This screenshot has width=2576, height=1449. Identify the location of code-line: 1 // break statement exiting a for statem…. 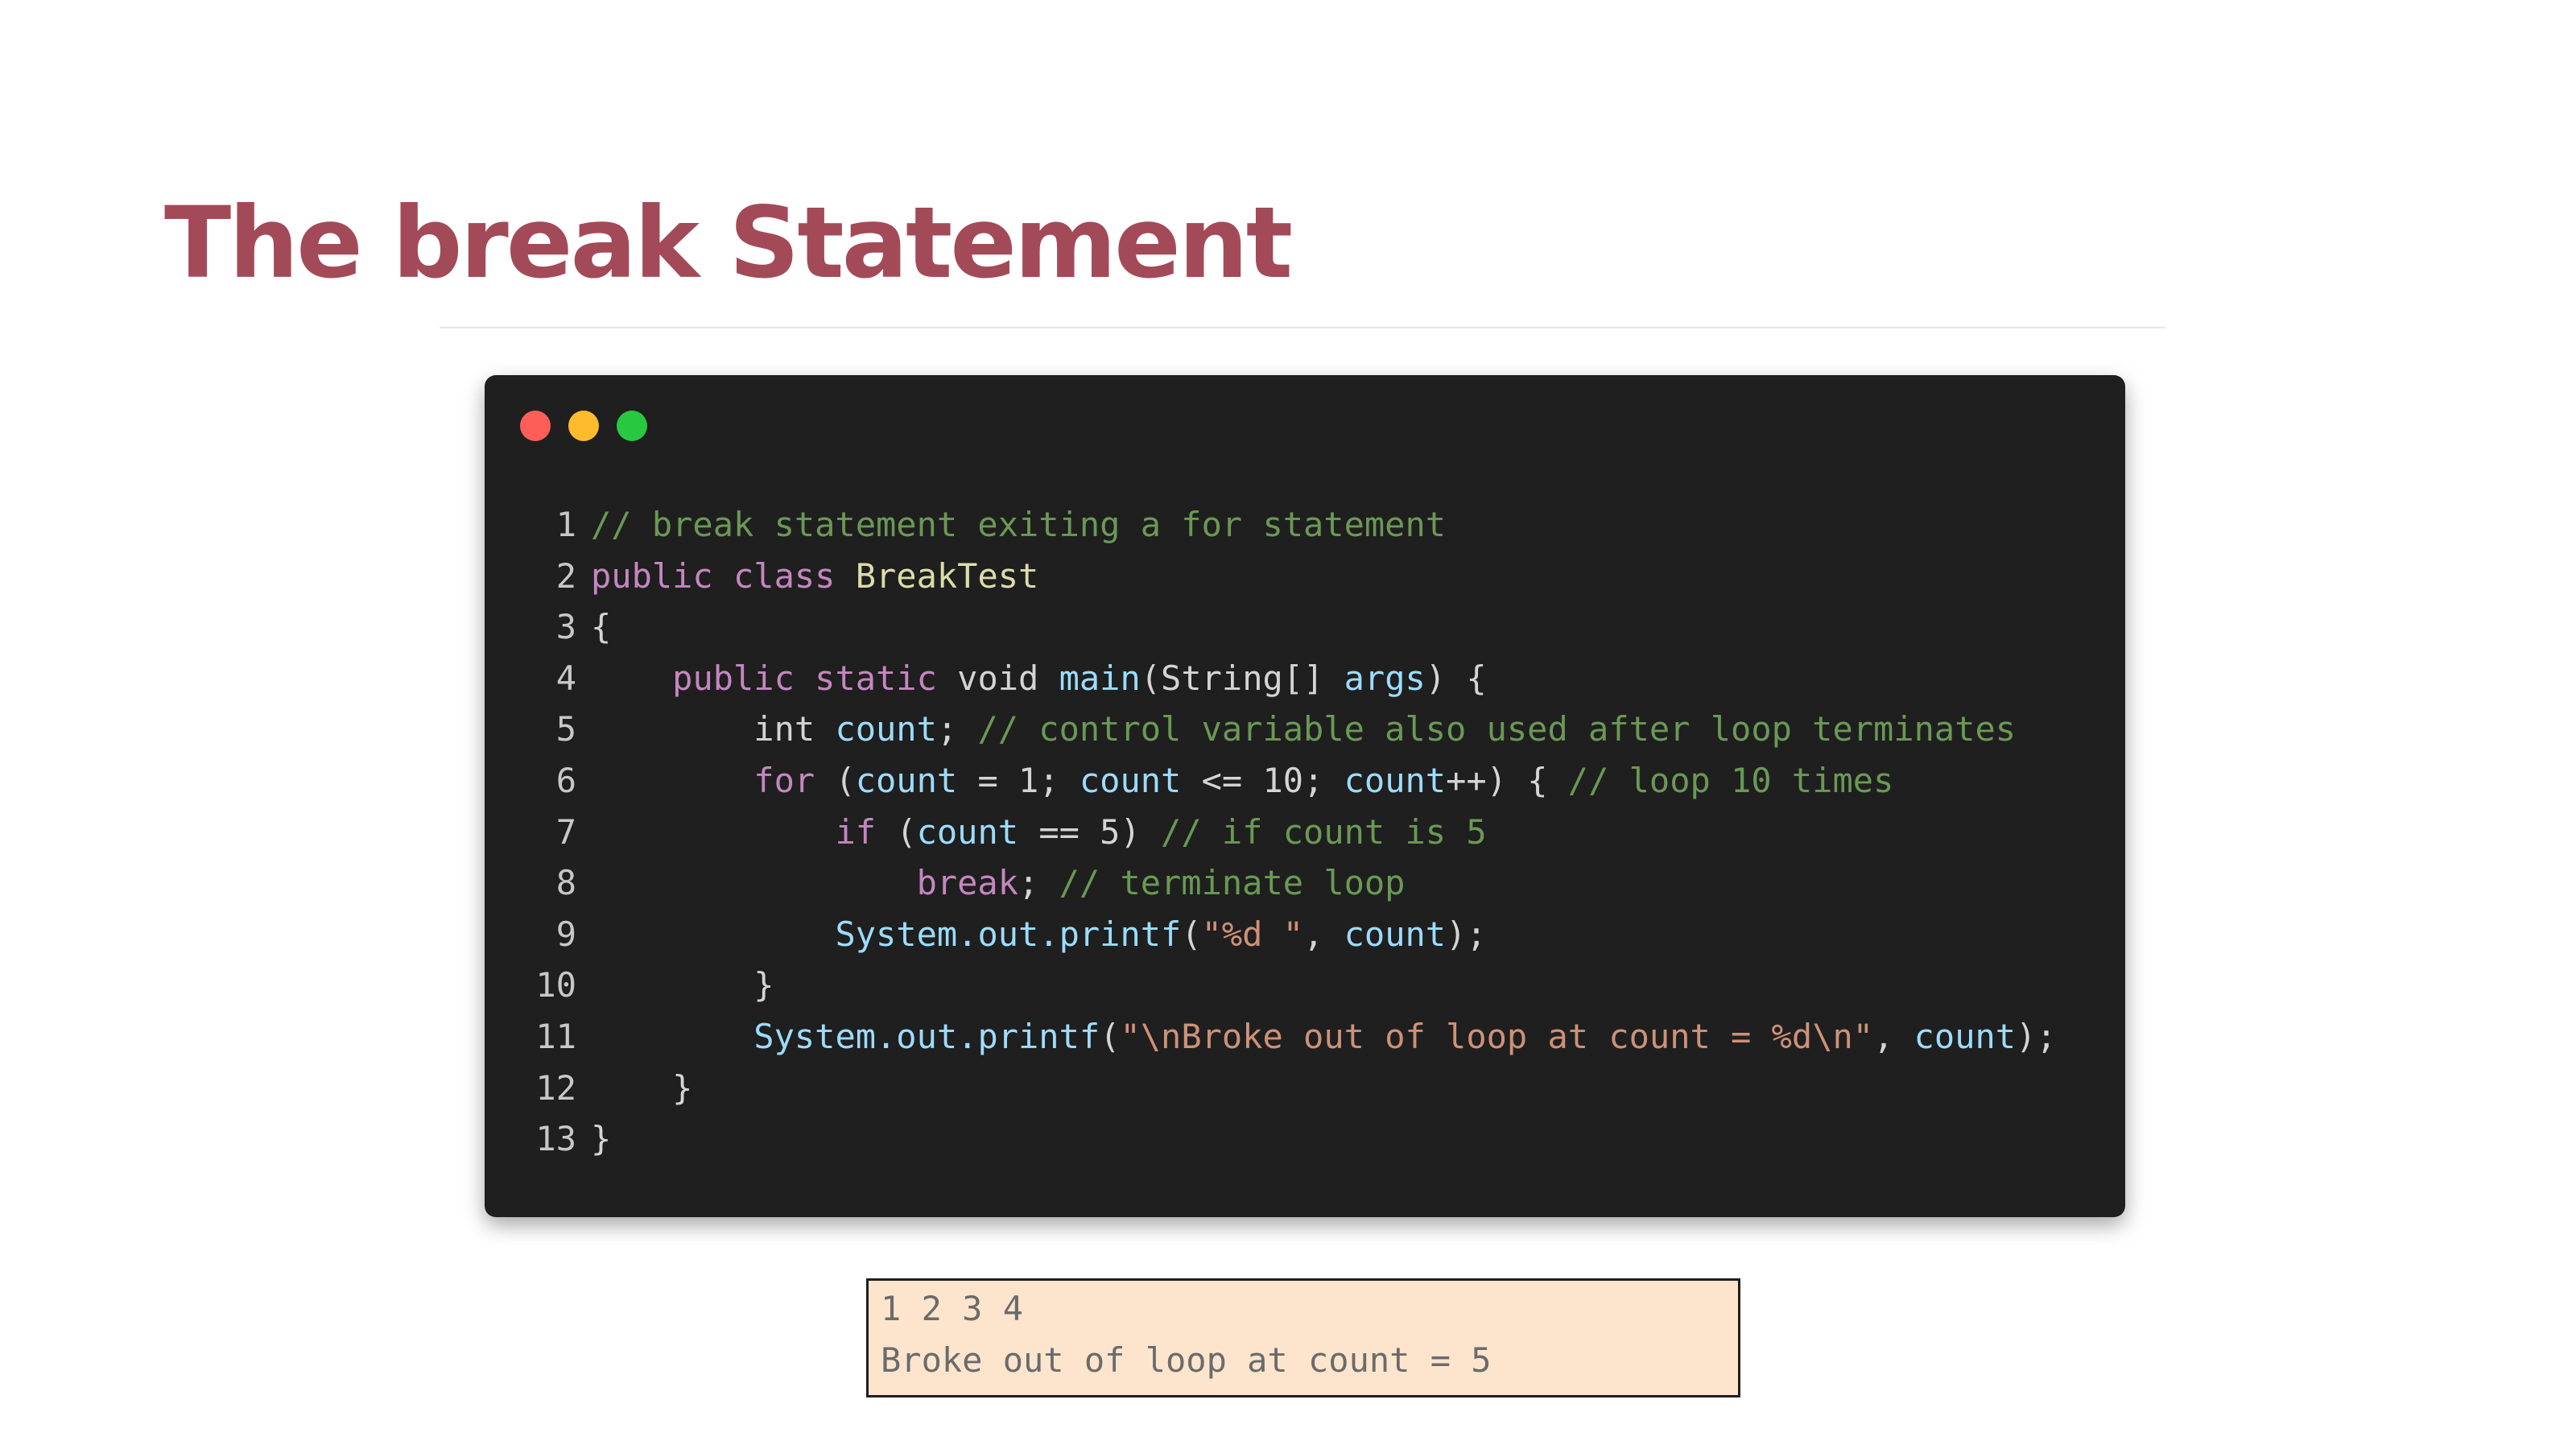
(1286, 525).